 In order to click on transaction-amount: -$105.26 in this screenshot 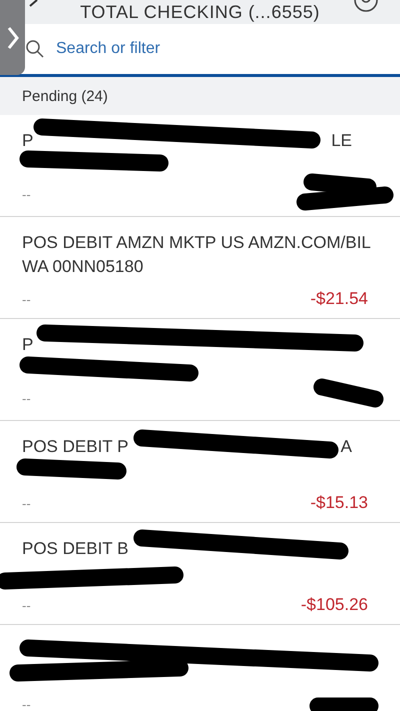, I will do `click(334, 605)`.